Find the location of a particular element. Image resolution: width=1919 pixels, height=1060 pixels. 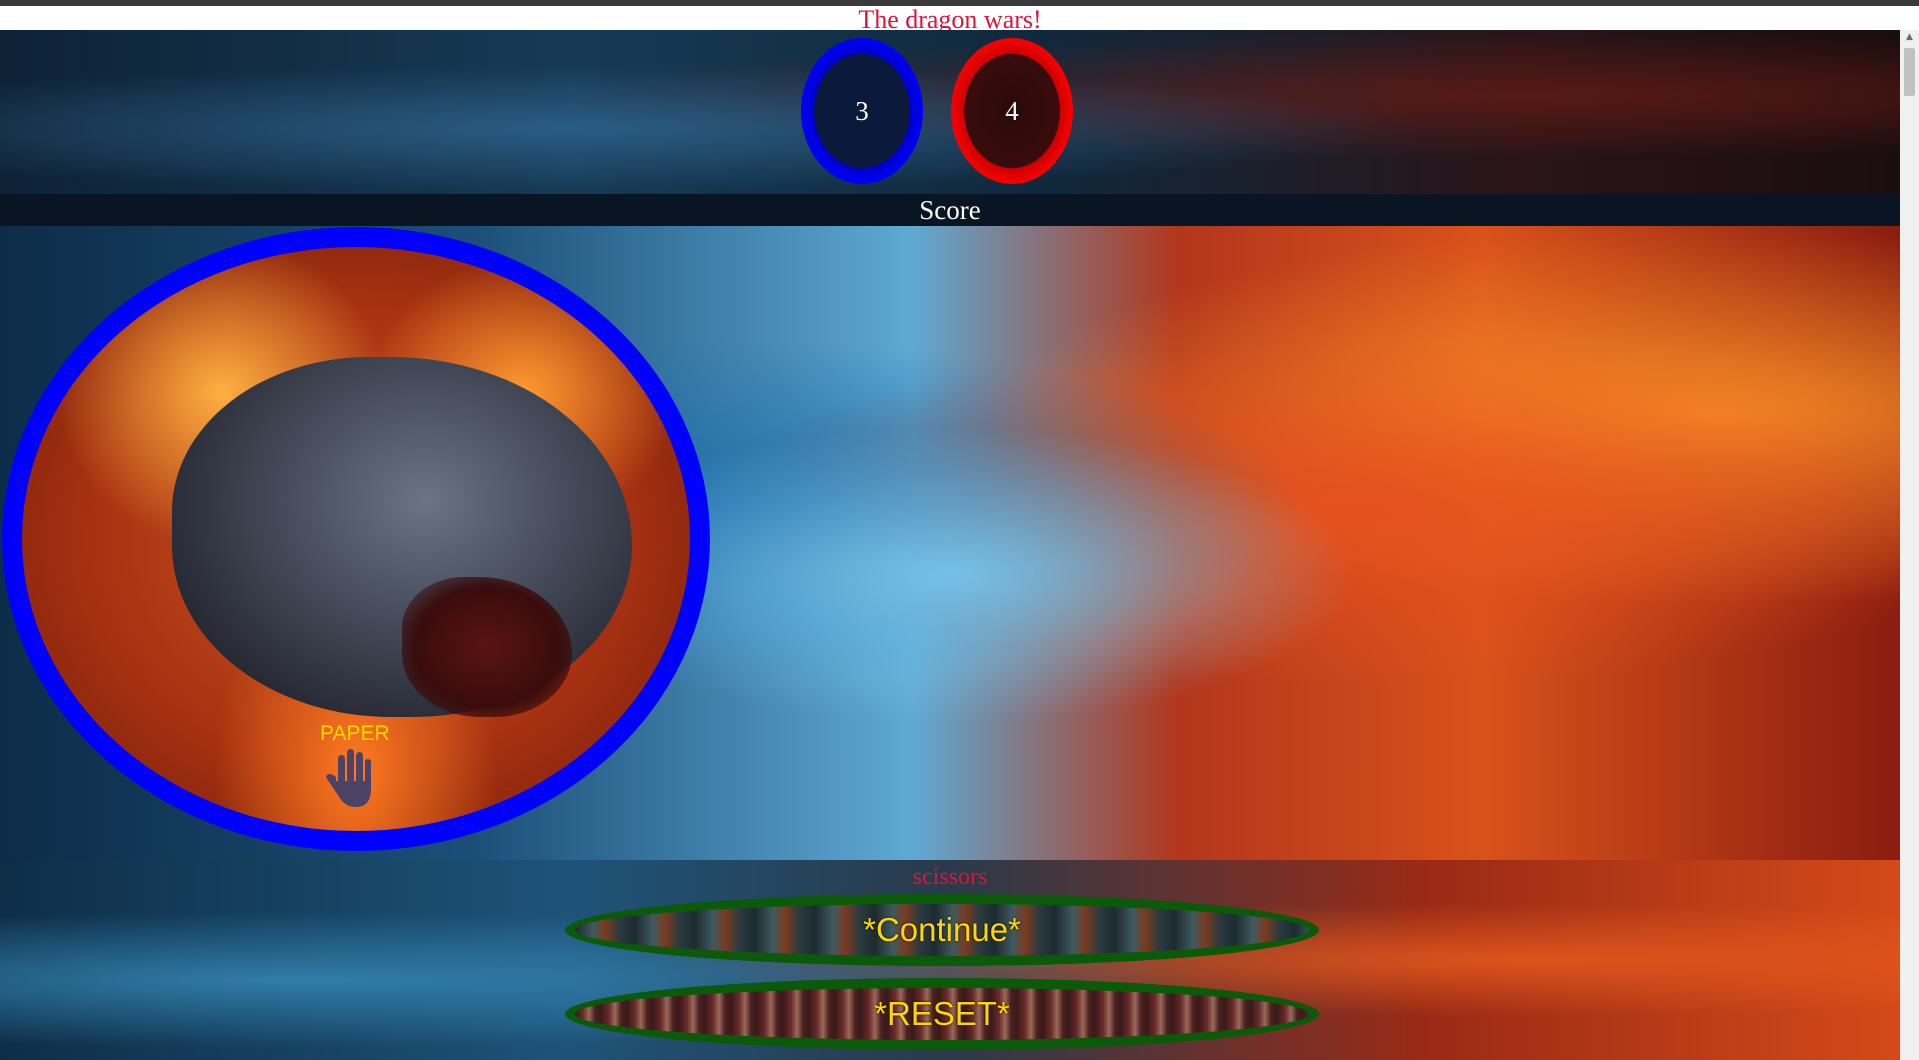

continue-button-label: *Continue* is located at coordinates (942, 929).